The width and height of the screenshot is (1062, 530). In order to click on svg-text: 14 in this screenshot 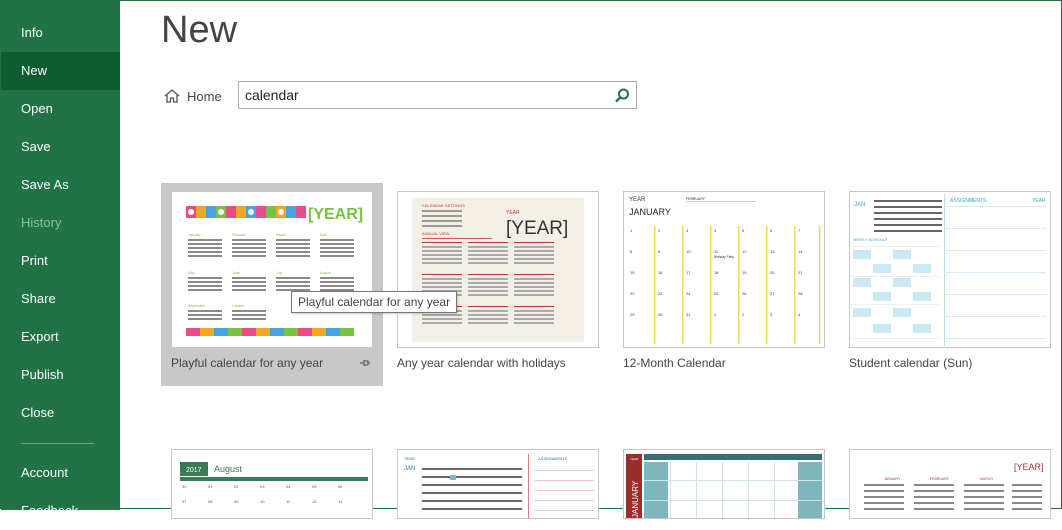, I will do `click(800, 251)`.